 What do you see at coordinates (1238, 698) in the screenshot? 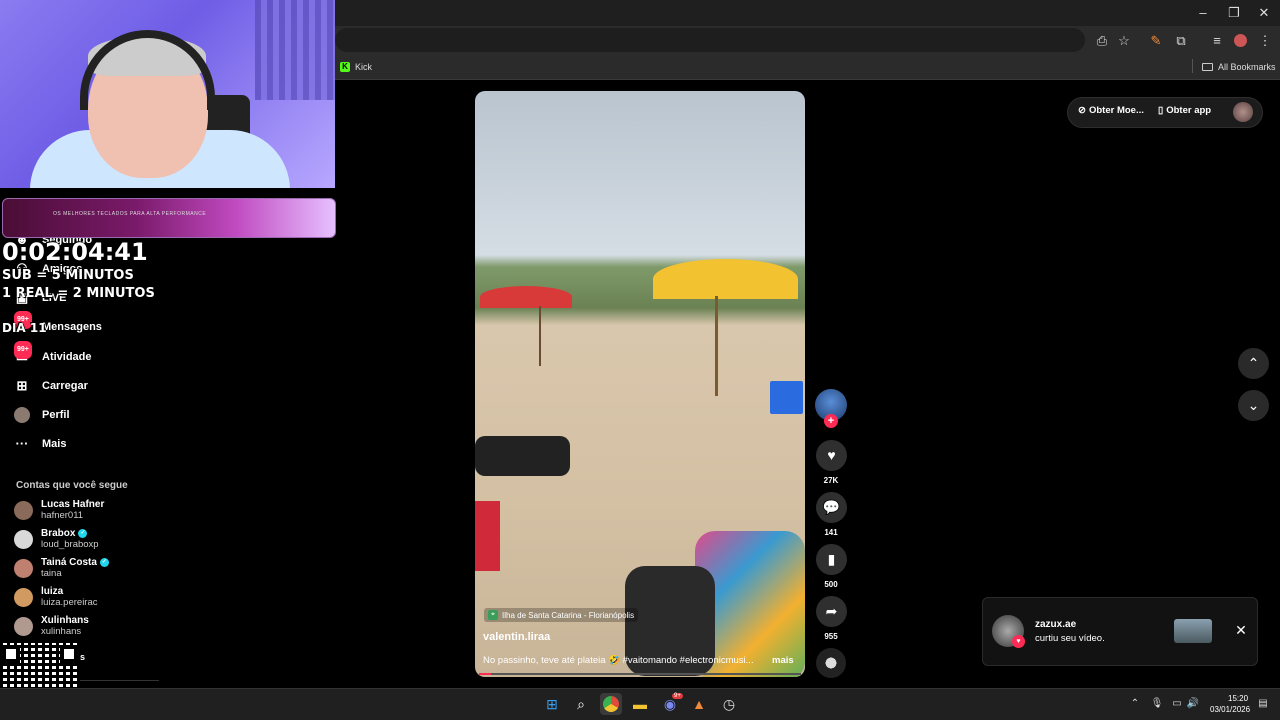
I see `clock-time: 15:20` at bounding box center [1238, 698].